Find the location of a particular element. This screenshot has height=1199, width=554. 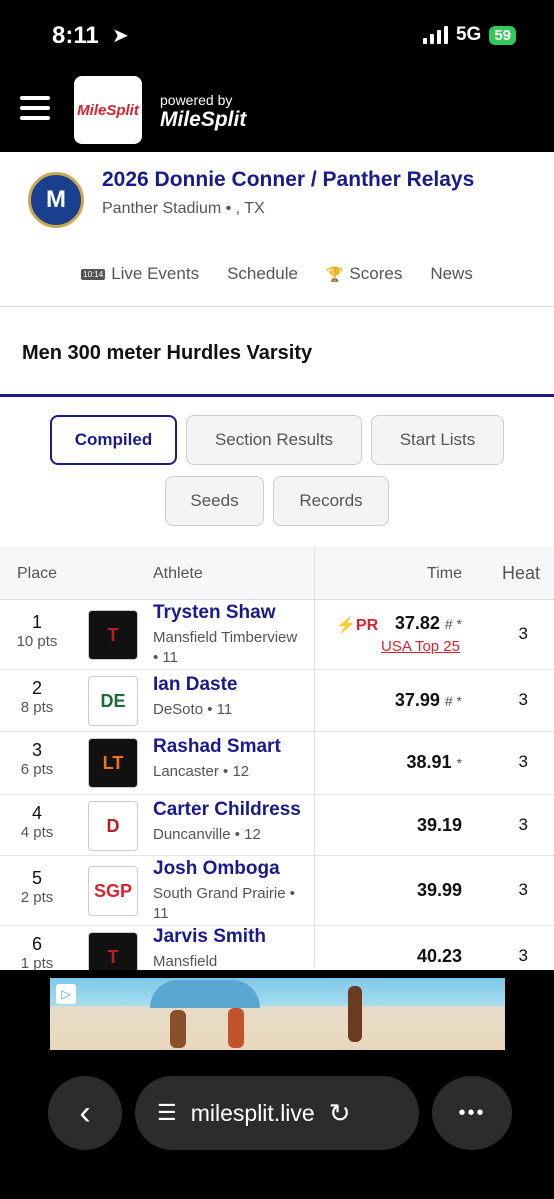

header-place: Place is located at coordinates (37, 573).